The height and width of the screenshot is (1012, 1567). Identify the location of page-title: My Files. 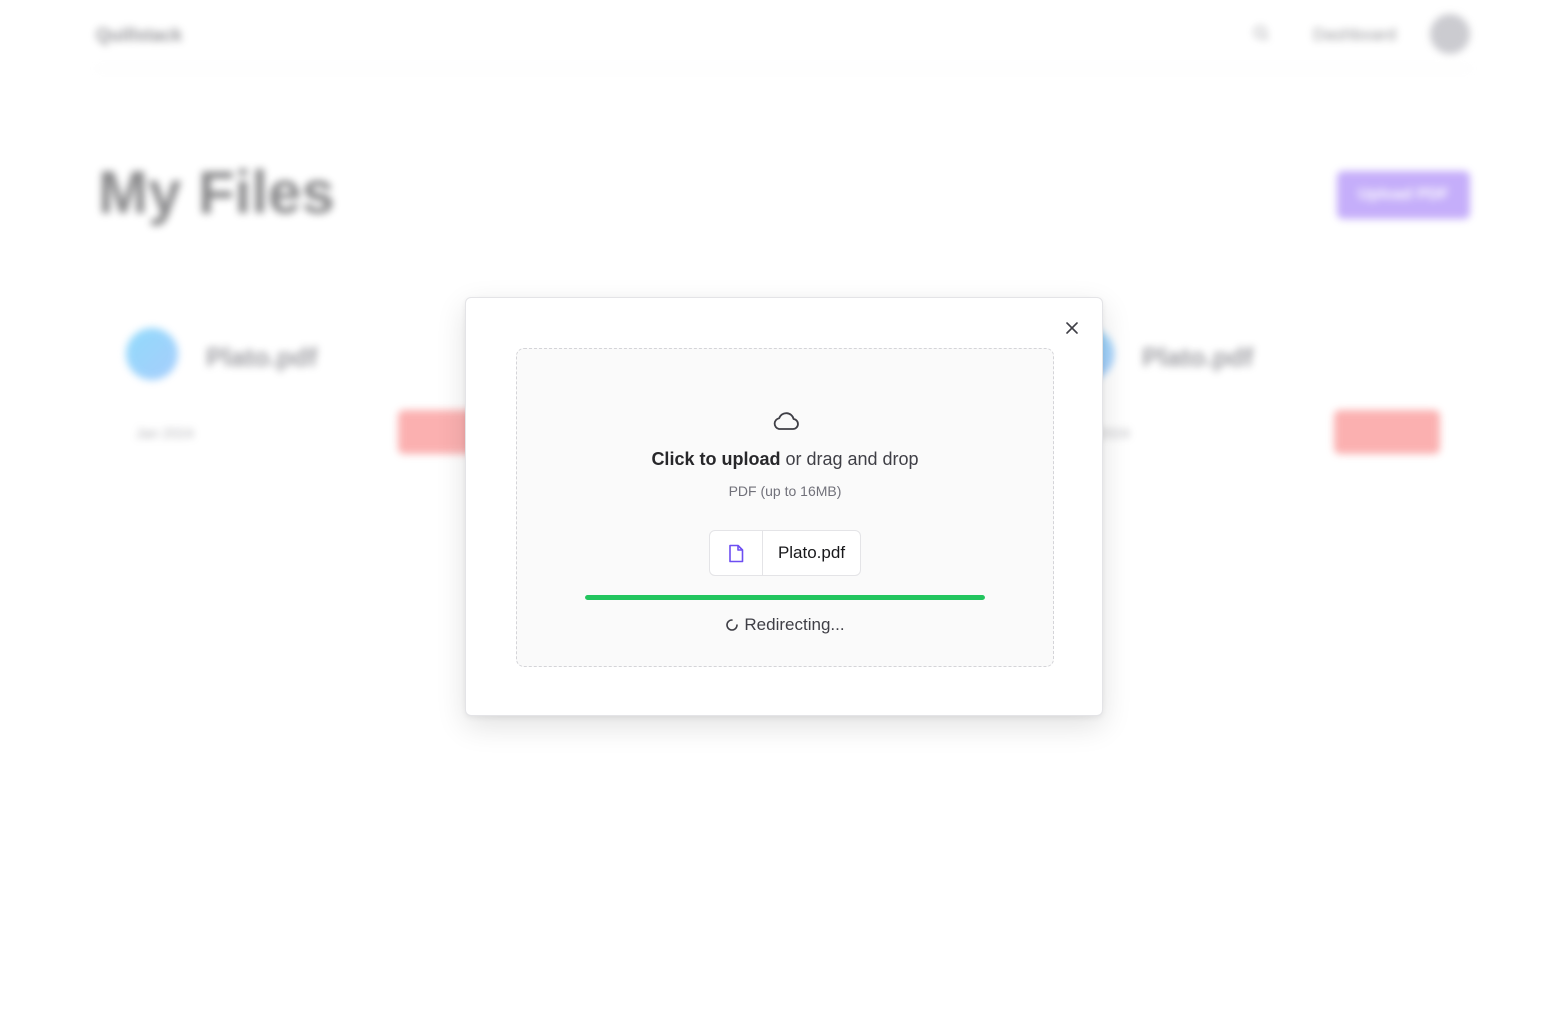
(216, 192).